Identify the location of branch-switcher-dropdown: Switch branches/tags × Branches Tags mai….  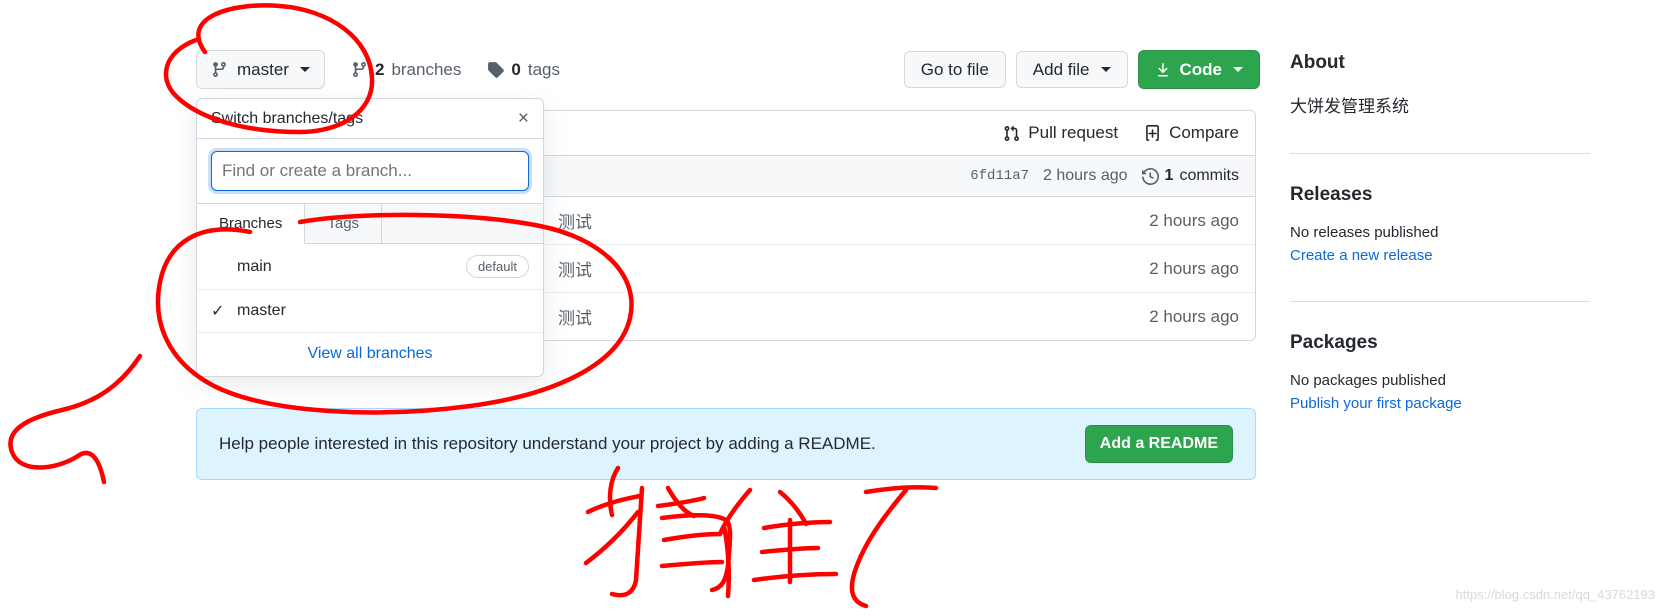
(370, 237).